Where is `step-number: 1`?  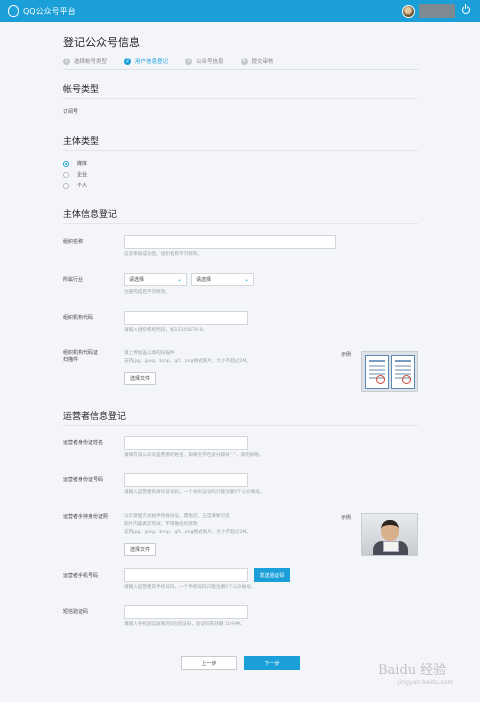
step-number: 1 is located at coordinates (66, 61).